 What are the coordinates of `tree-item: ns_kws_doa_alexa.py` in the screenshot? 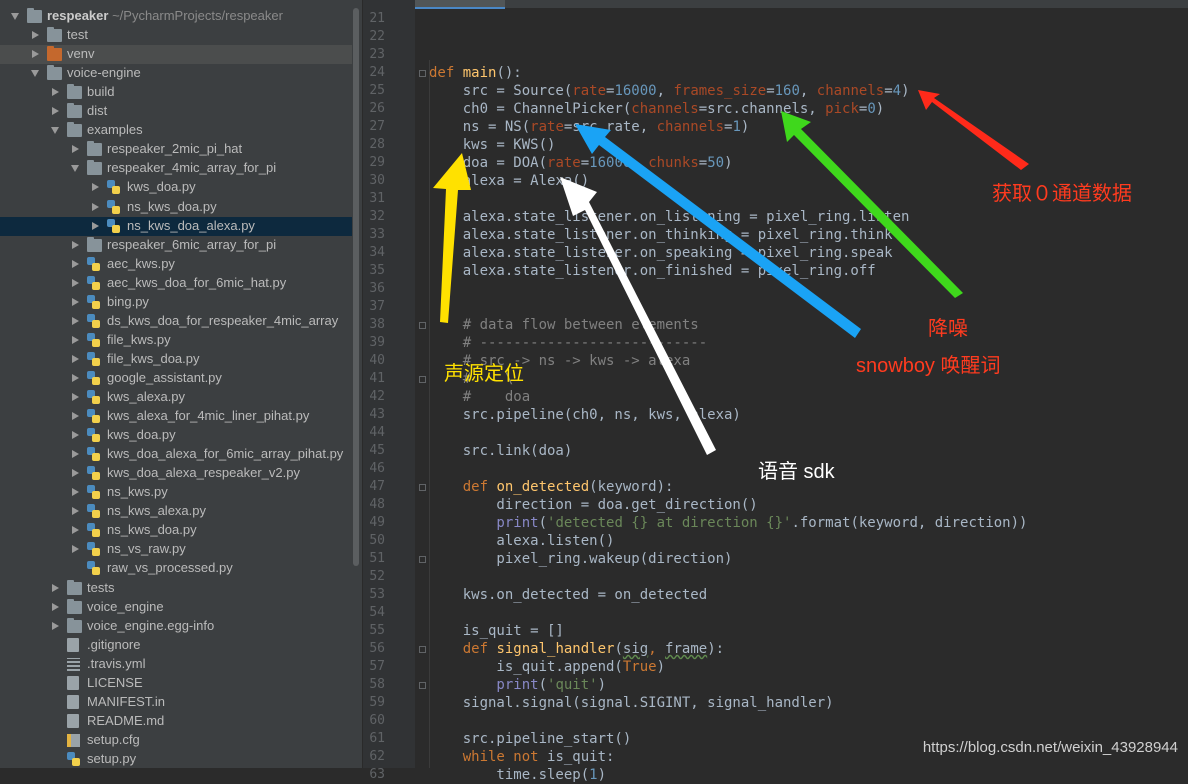 It's located at (176, 226).